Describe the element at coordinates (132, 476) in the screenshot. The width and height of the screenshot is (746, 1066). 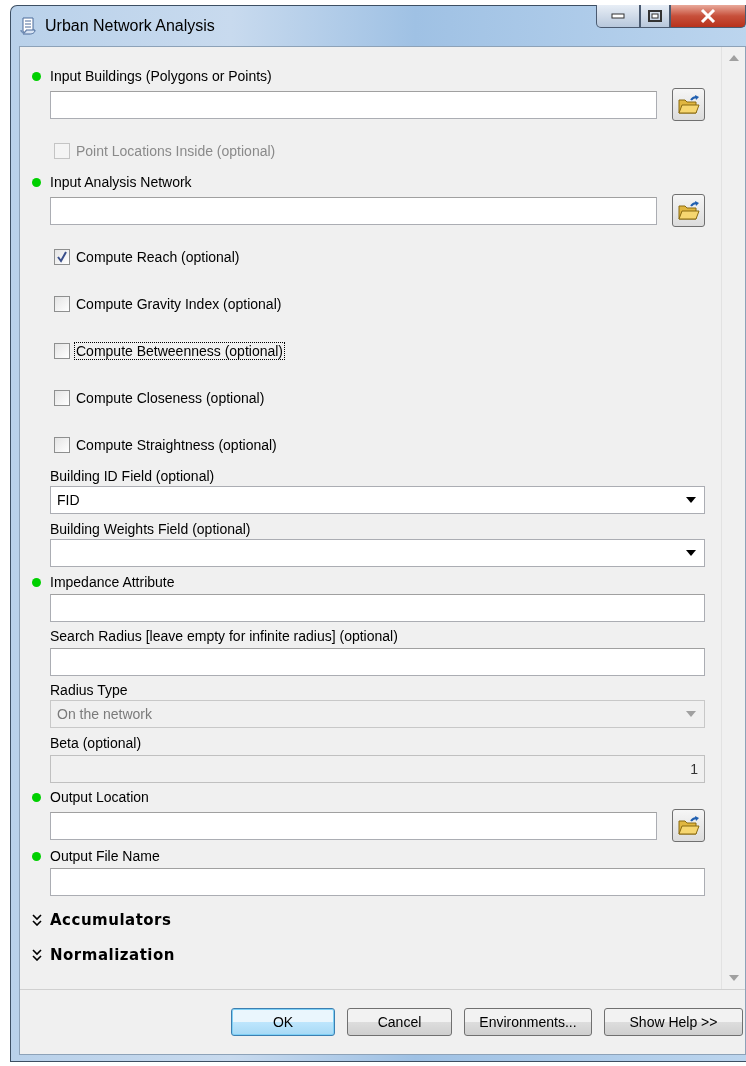
I see `field-label: Building ID Field (optional)` at that location.